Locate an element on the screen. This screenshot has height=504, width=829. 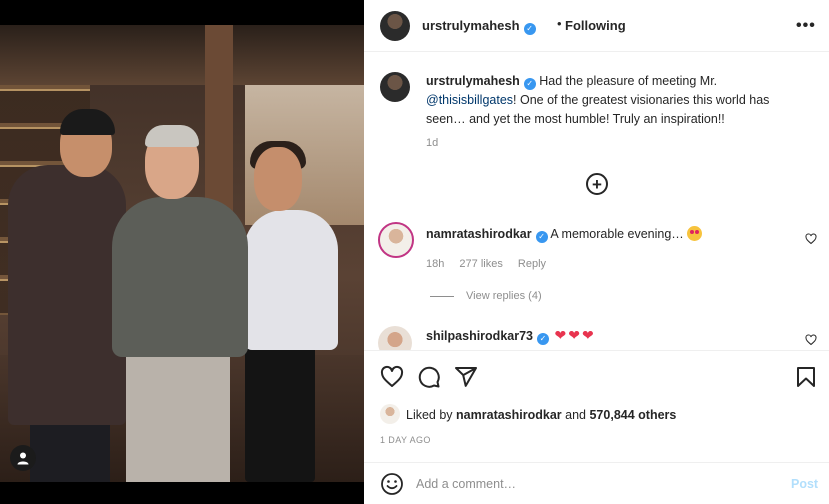
person-3-body is located at coordinates (291, 280).